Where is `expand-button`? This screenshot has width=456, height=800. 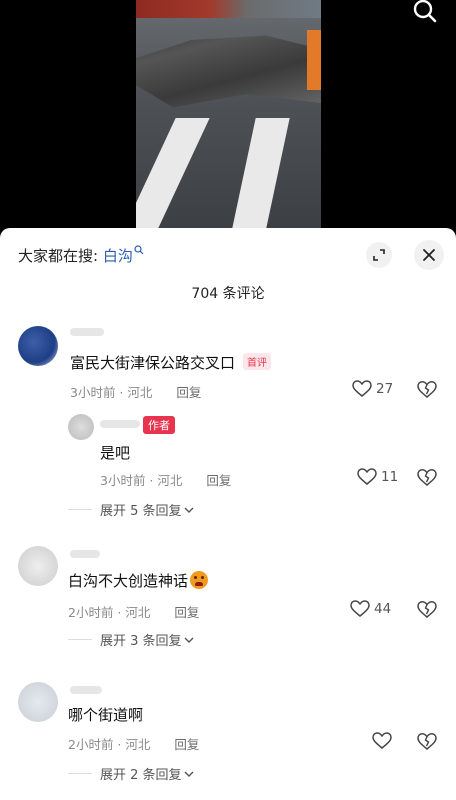 expand-button is located at coordinates (379, 255).